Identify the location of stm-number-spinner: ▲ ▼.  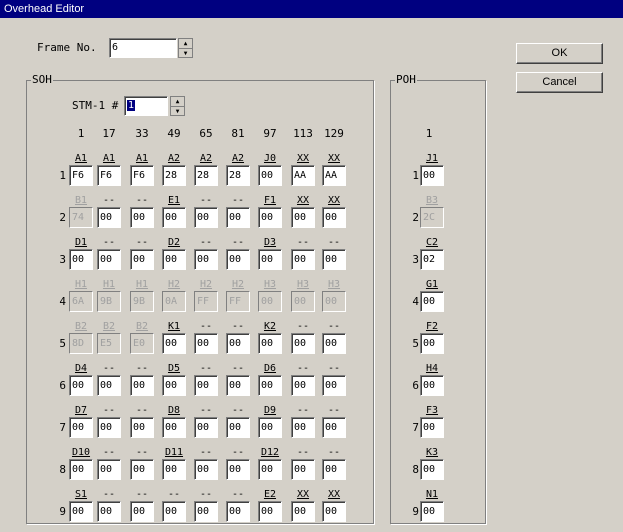
(177, 106).